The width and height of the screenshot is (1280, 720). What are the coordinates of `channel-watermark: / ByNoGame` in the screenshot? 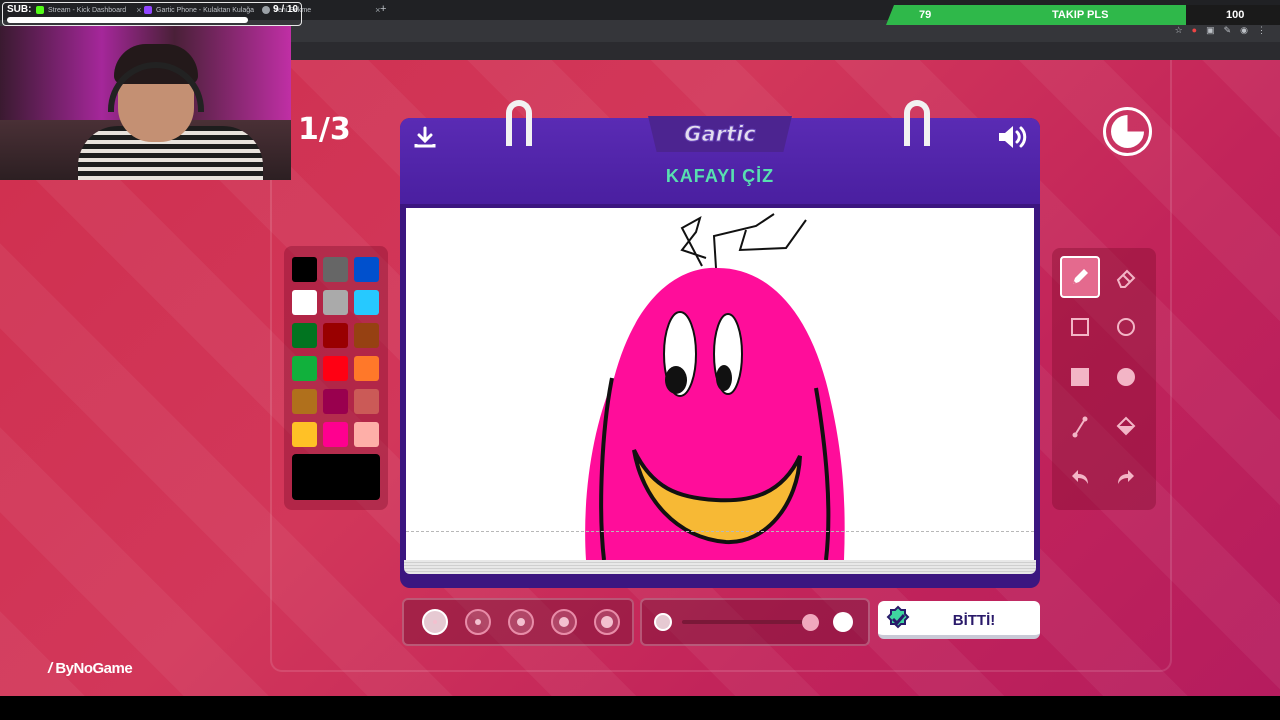 It's located at (90, 668).